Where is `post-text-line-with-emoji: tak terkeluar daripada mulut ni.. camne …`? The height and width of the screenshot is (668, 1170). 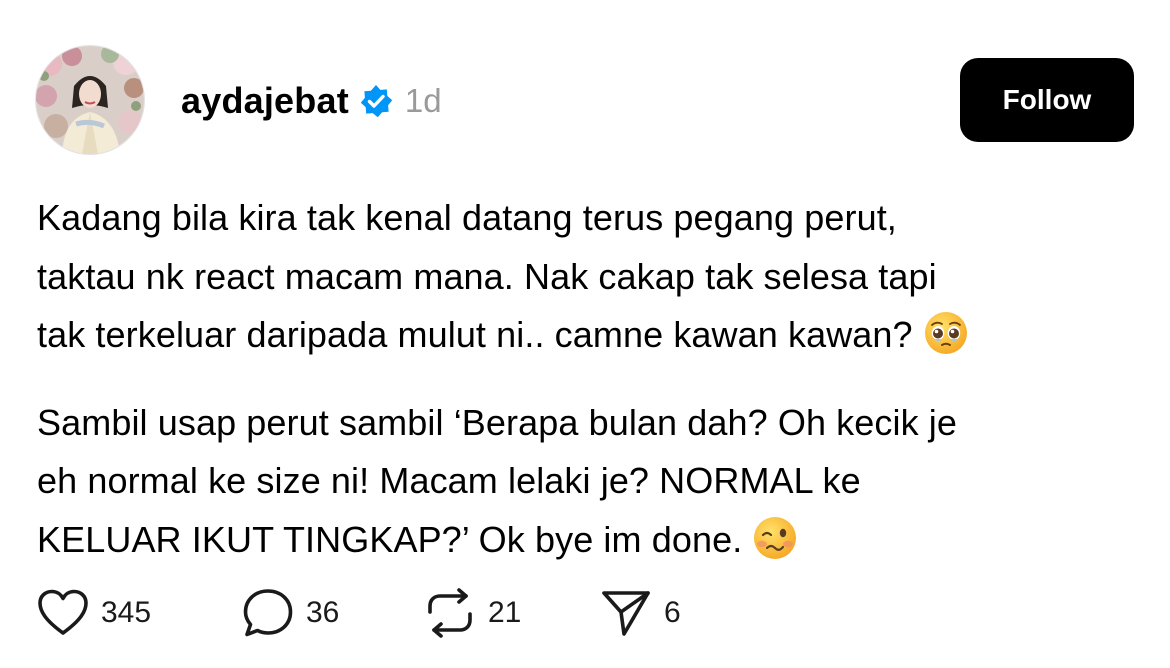 post-text-line-with-emoji: tak terkeluar daripada mulut ni.. camne … is located at coordinates (592, 340).